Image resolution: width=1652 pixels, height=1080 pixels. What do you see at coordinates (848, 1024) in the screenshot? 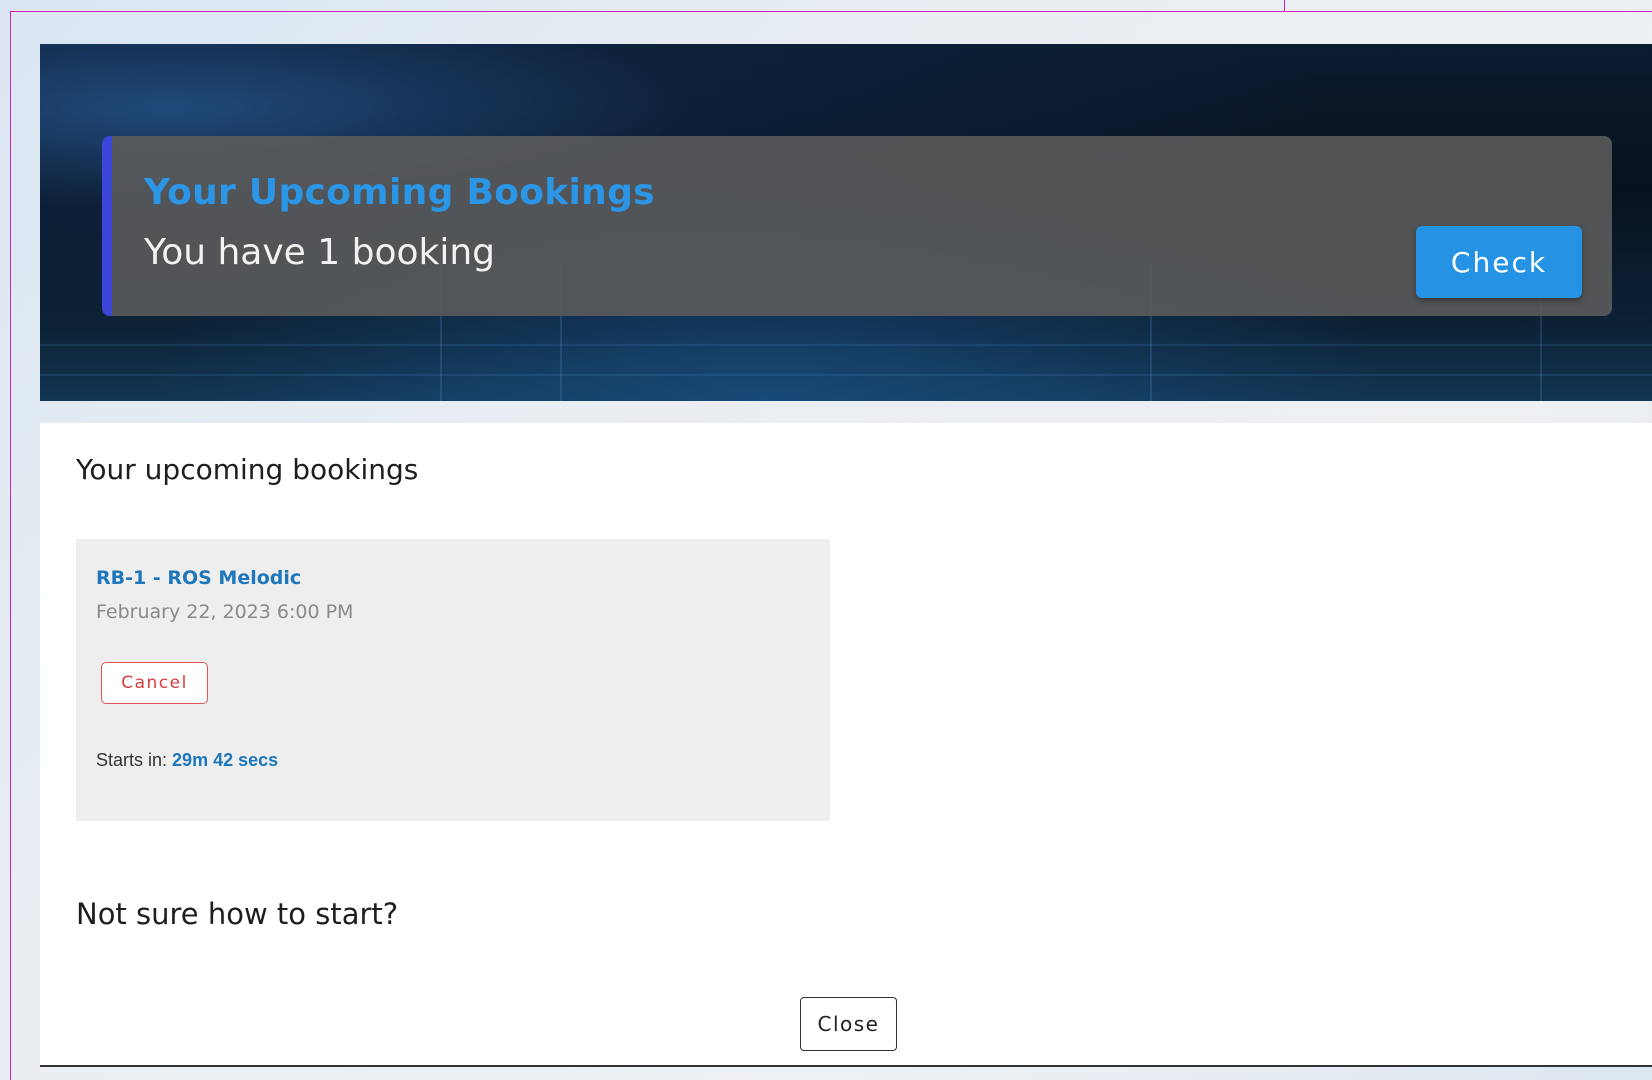
I see `close-button: Close` at bounding box center [848, 1024].